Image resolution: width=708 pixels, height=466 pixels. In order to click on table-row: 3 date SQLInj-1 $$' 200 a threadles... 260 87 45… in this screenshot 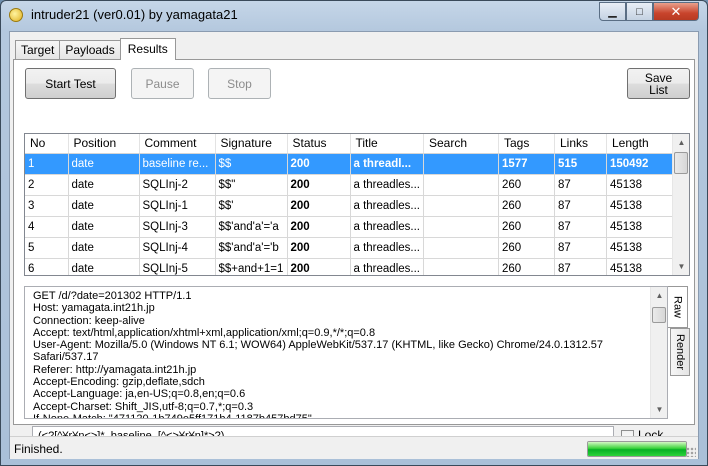, I will do `click(349, 206)`.